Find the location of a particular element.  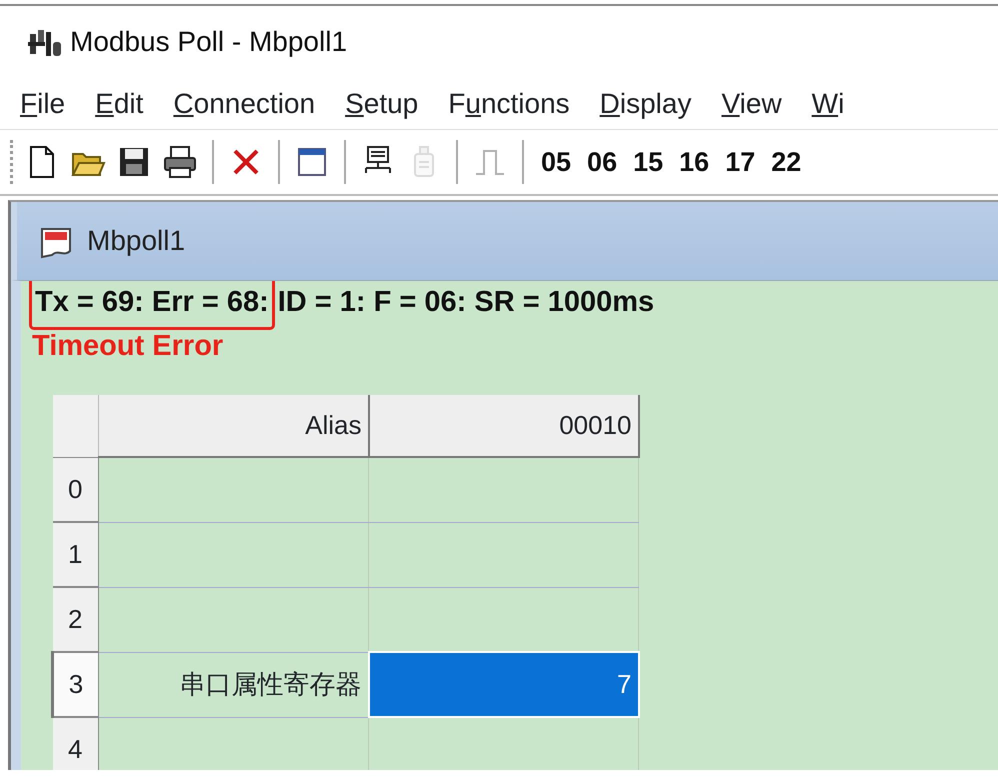

row-header: 3 is located at coordinates (75, 684).